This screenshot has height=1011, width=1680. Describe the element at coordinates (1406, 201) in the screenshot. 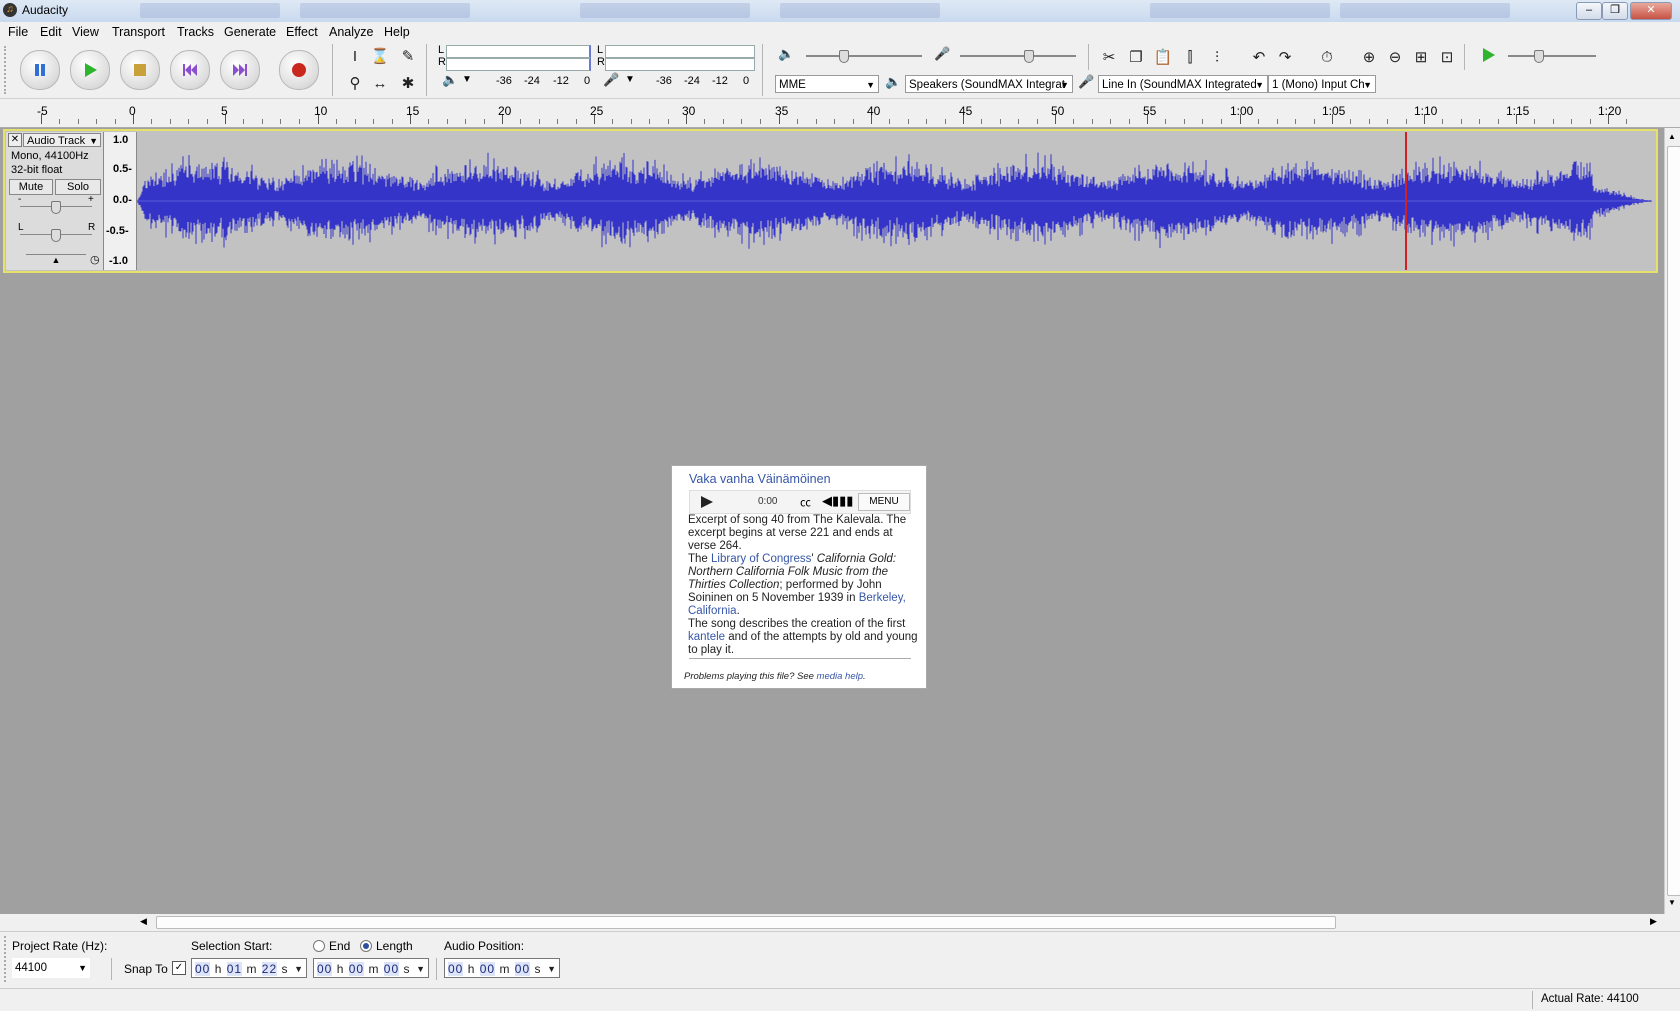

I see `playback-cursor` at that location.